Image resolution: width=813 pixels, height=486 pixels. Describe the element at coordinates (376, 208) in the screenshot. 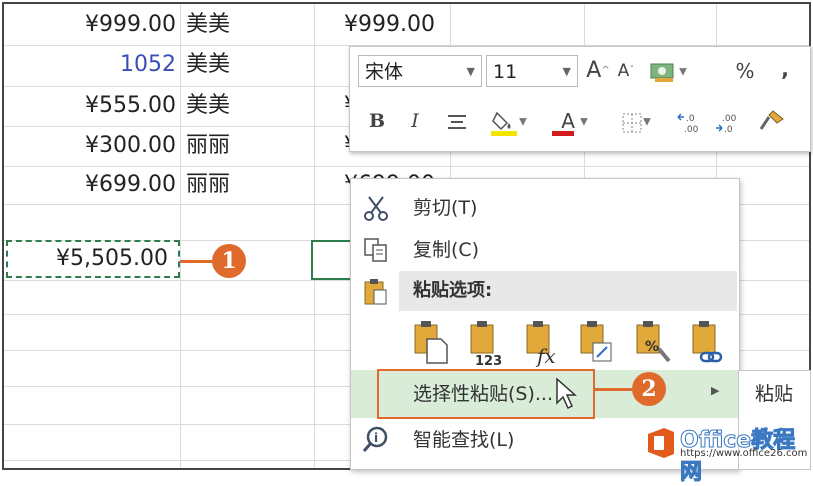

I see `scissors-icon` at that location.